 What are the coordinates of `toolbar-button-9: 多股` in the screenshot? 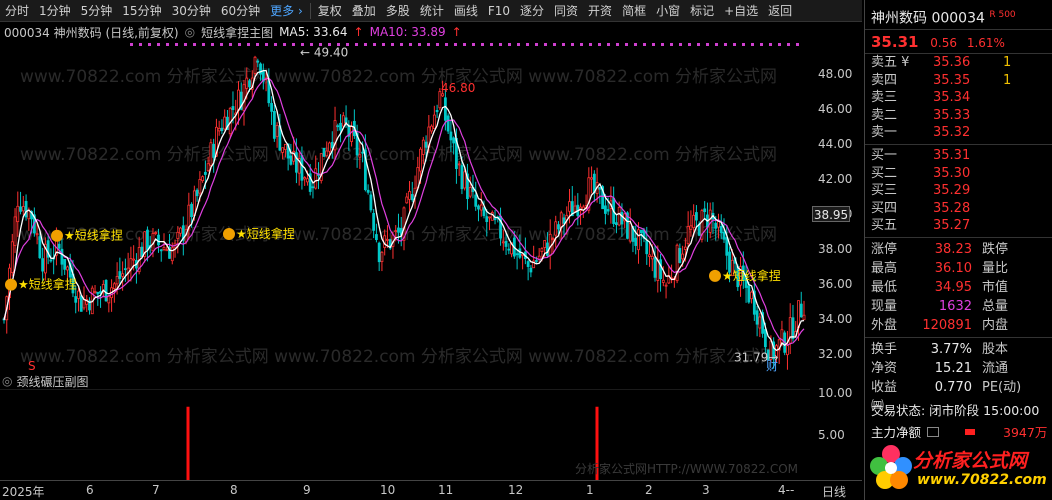 It's located at (398, 11).